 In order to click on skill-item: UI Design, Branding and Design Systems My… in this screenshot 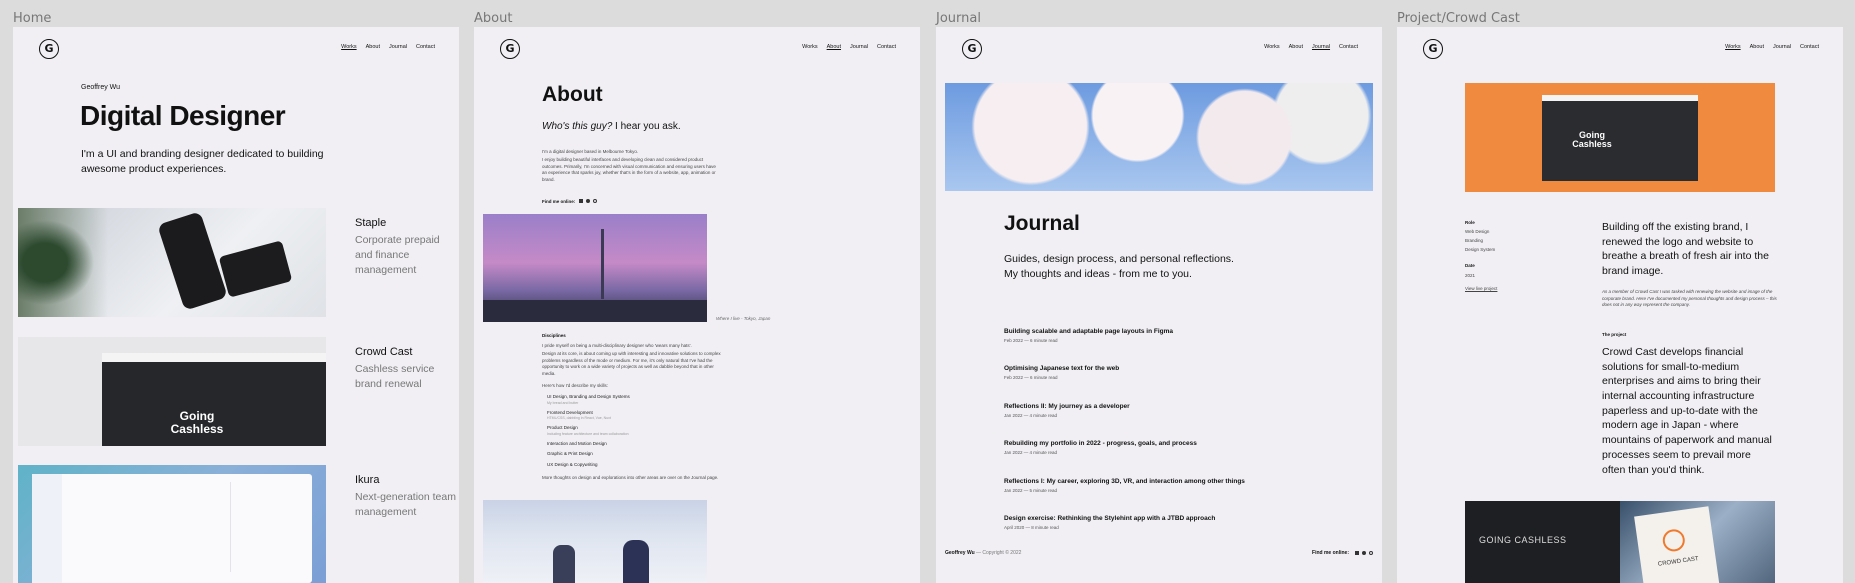, I will do `click(637, 399)`.